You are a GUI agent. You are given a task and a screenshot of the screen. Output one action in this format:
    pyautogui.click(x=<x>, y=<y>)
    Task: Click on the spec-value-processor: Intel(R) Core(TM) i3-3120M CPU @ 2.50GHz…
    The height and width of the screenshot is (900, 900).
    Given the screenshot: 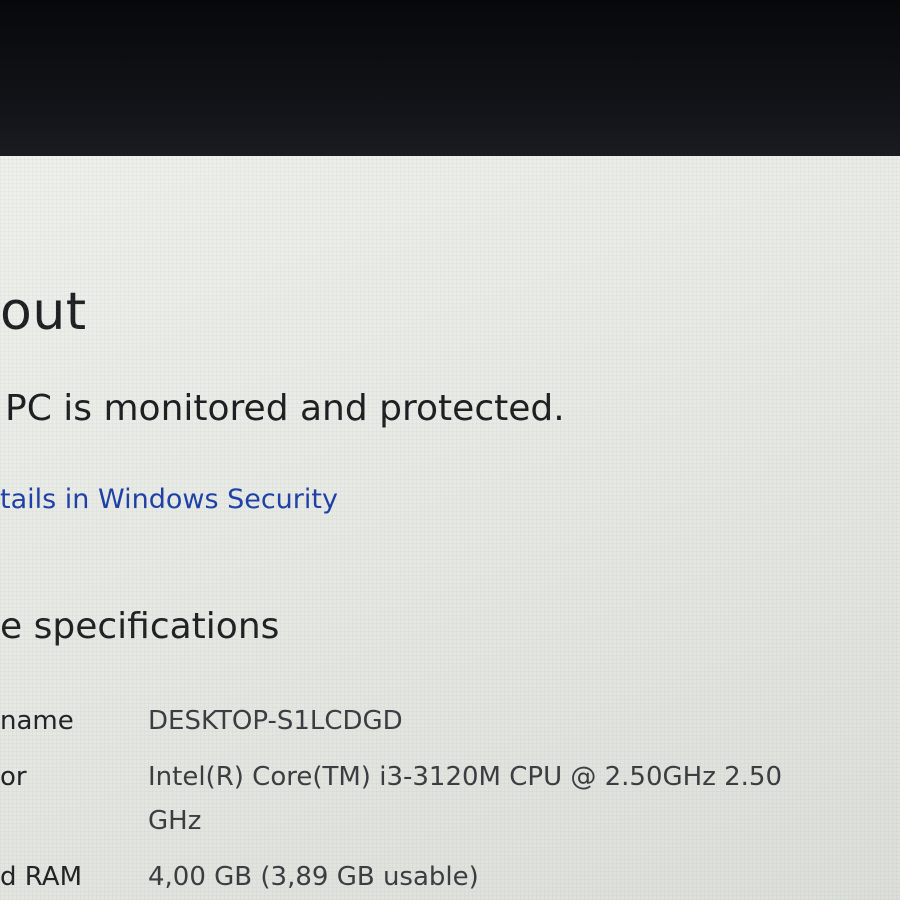 What is the action you would take?
    pyautogui.click(x=465, y=777)
    